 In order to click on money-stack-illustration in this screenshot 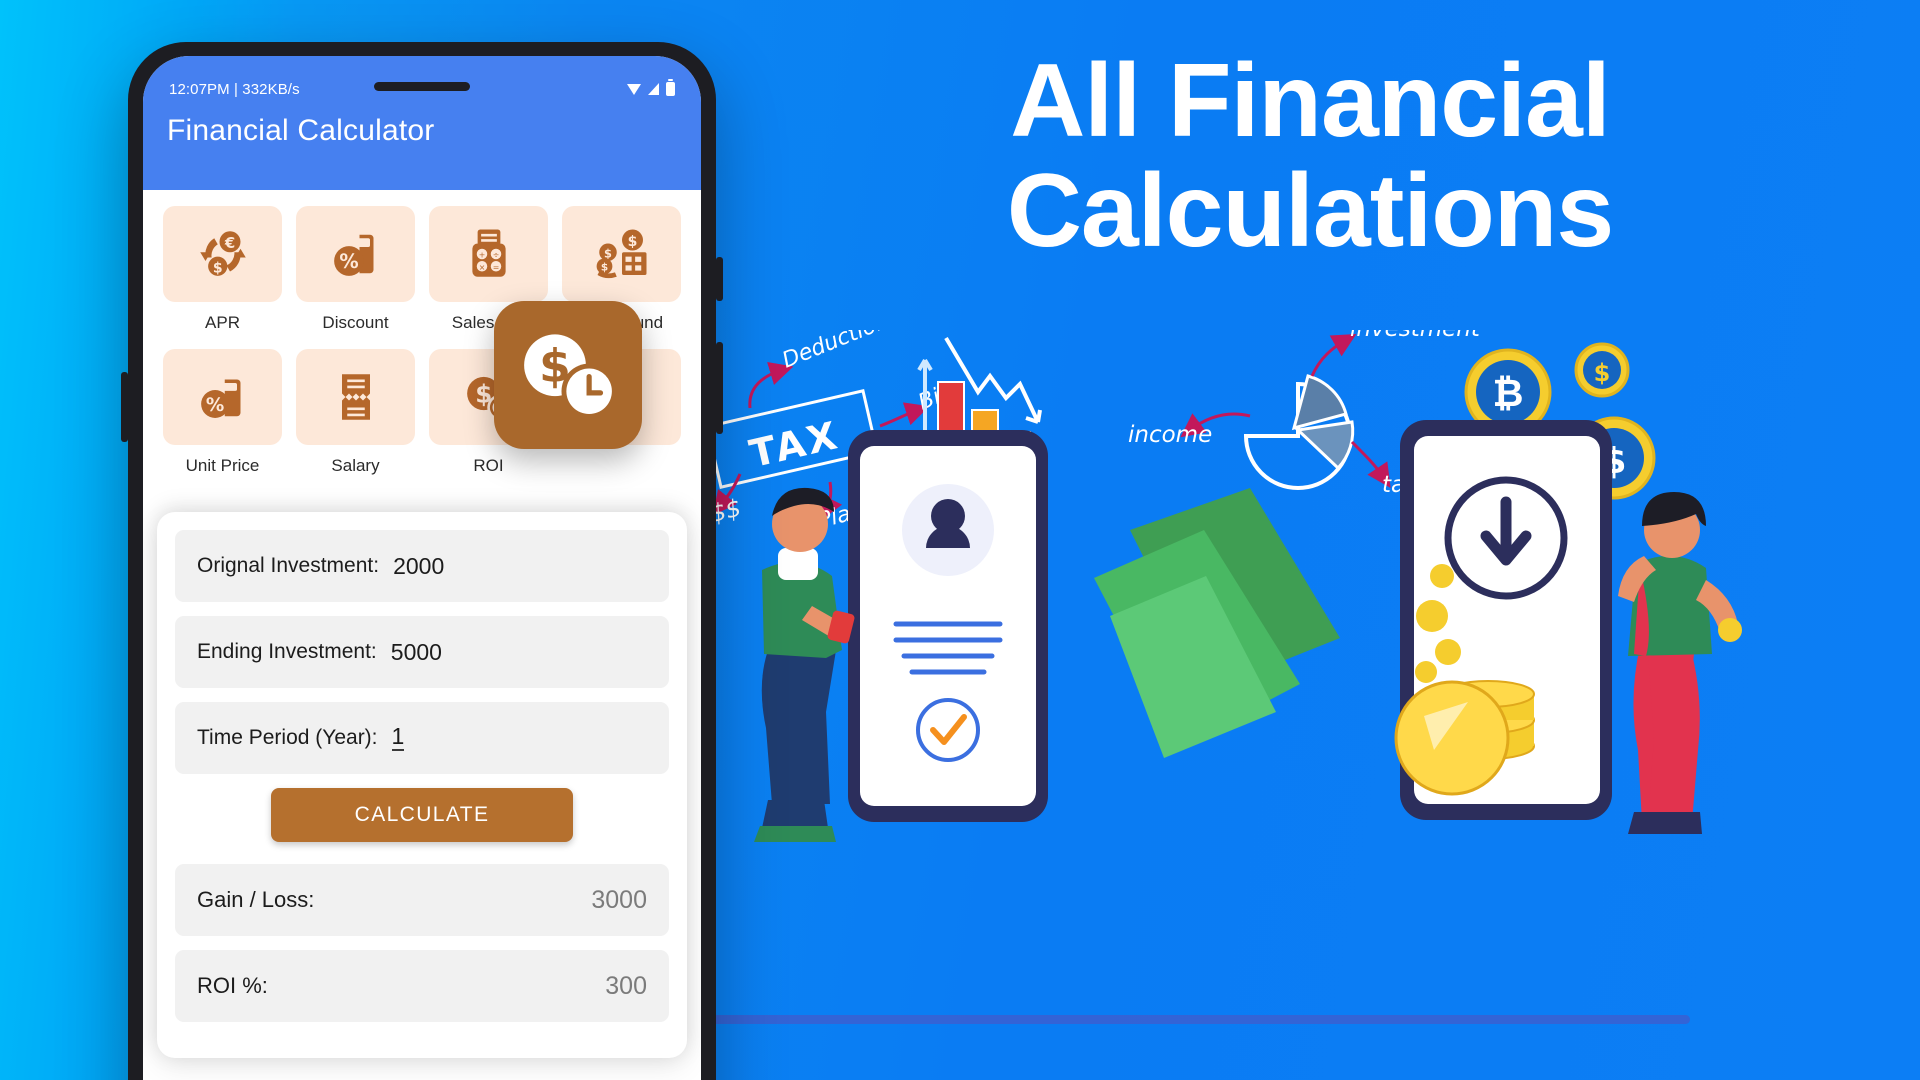, I will do `click(1217, 623)`.